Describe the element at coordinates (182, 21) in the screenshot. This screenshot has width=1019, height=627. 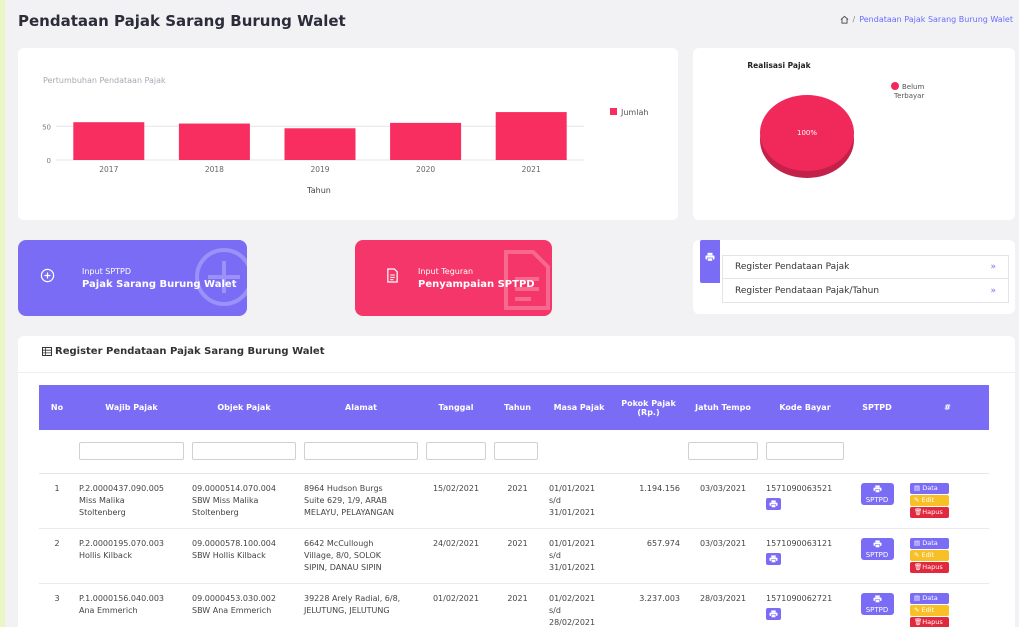
I see `page-title: Pendataan Pajak Sarang Burung Walet` at that location.